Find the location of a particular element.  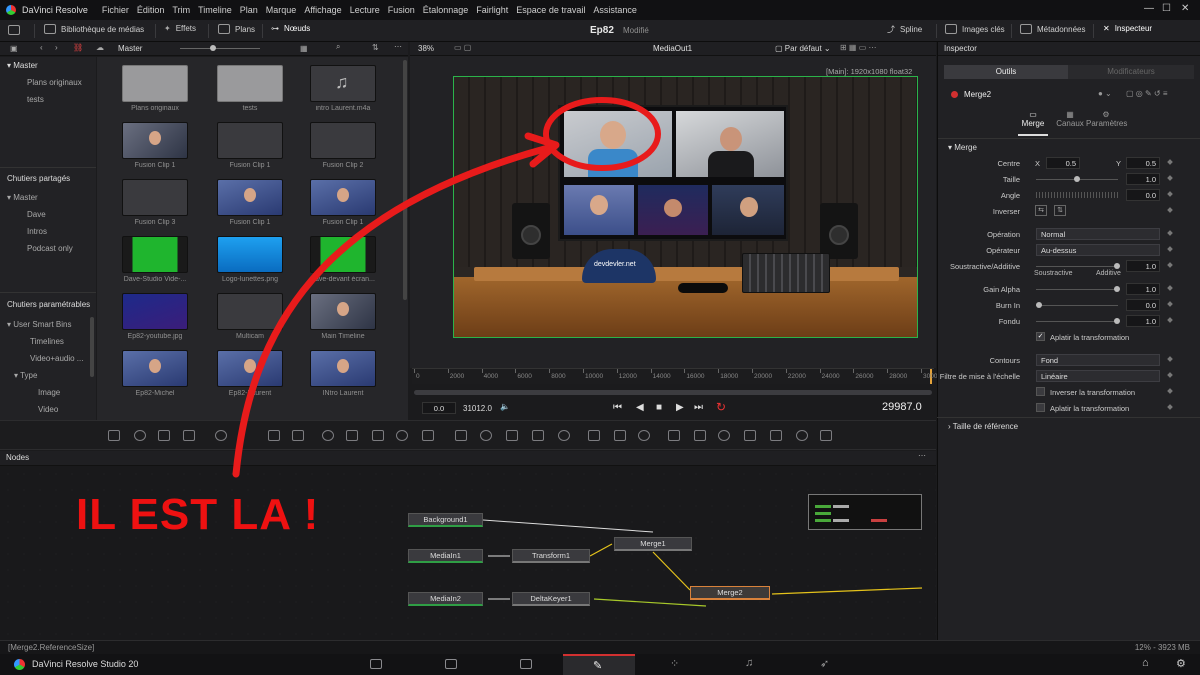

thumbnail-zoom-slider is located at coordinates (220, 48).